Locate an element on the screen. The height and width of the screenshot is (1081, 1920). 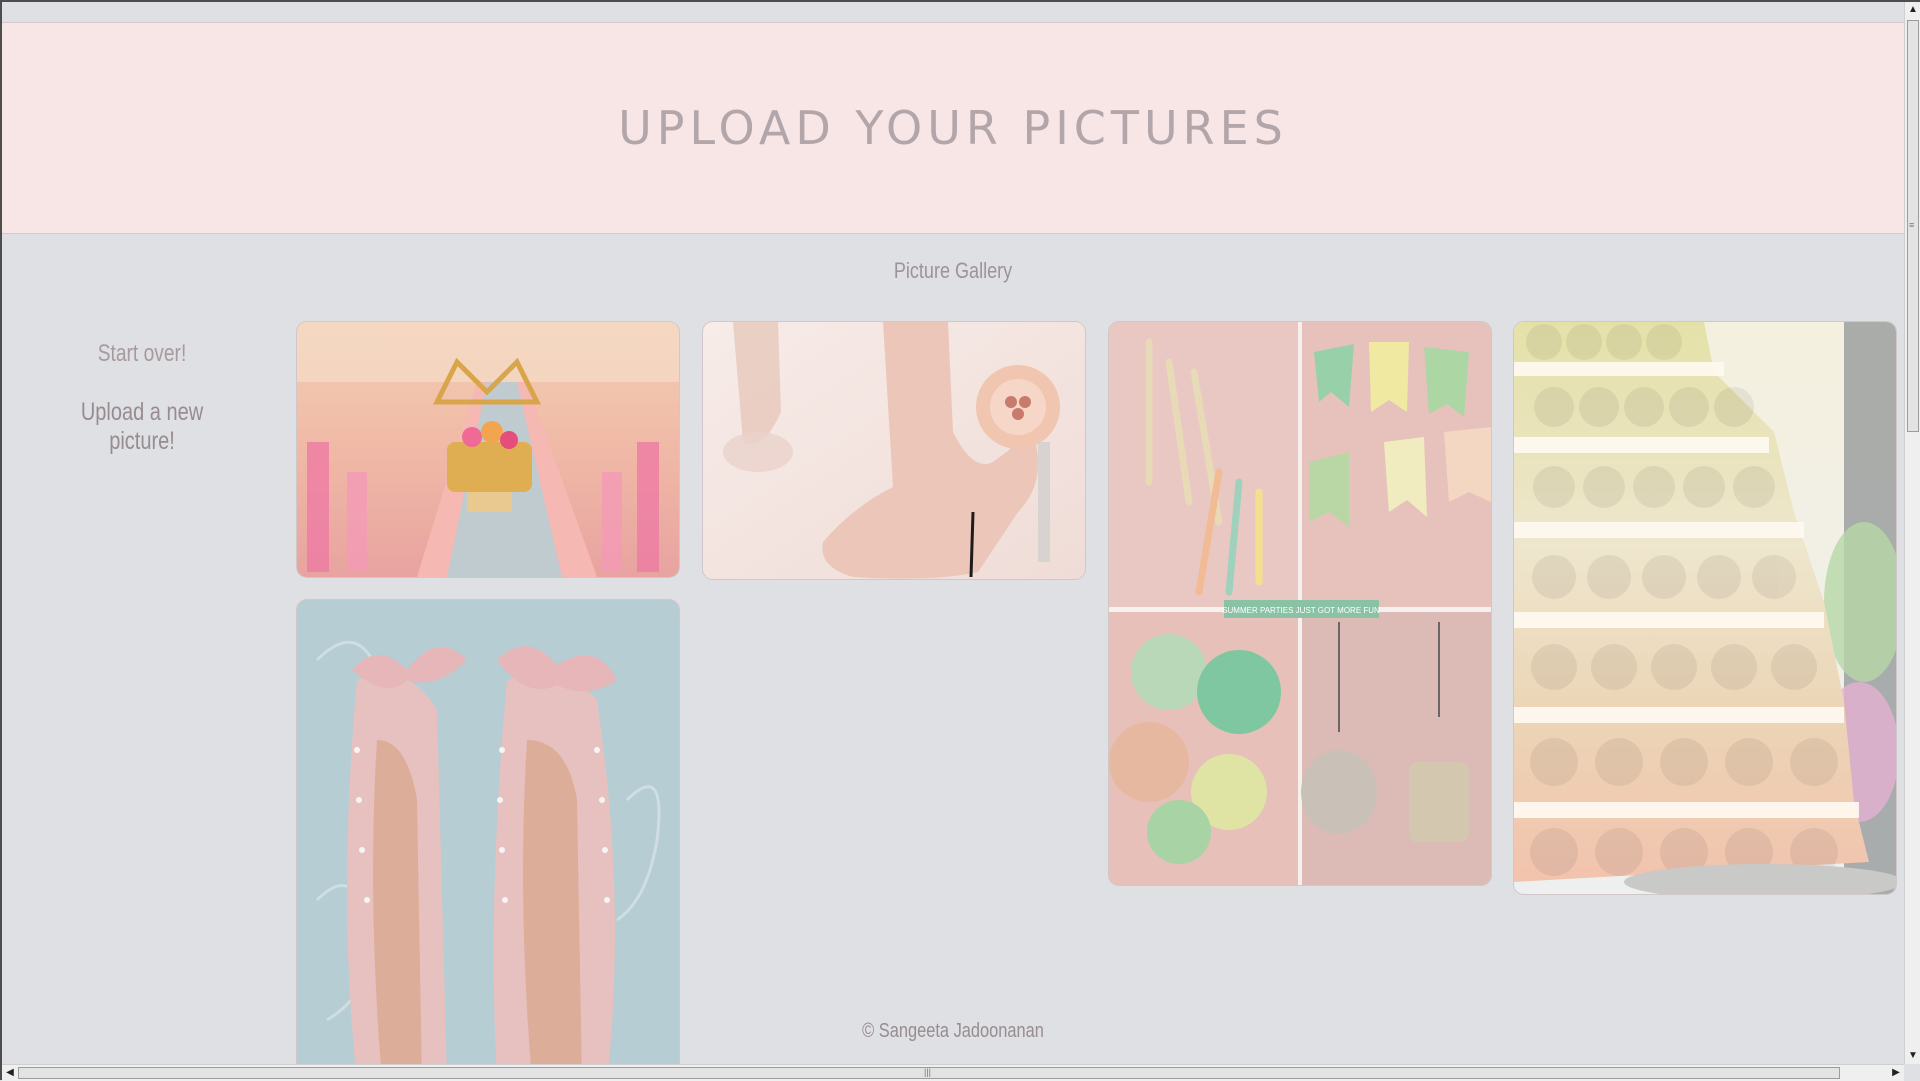
collage-caption: SUMMER PARTIES JUST GOT MORE FUN is located at coordinates (1301, 610).